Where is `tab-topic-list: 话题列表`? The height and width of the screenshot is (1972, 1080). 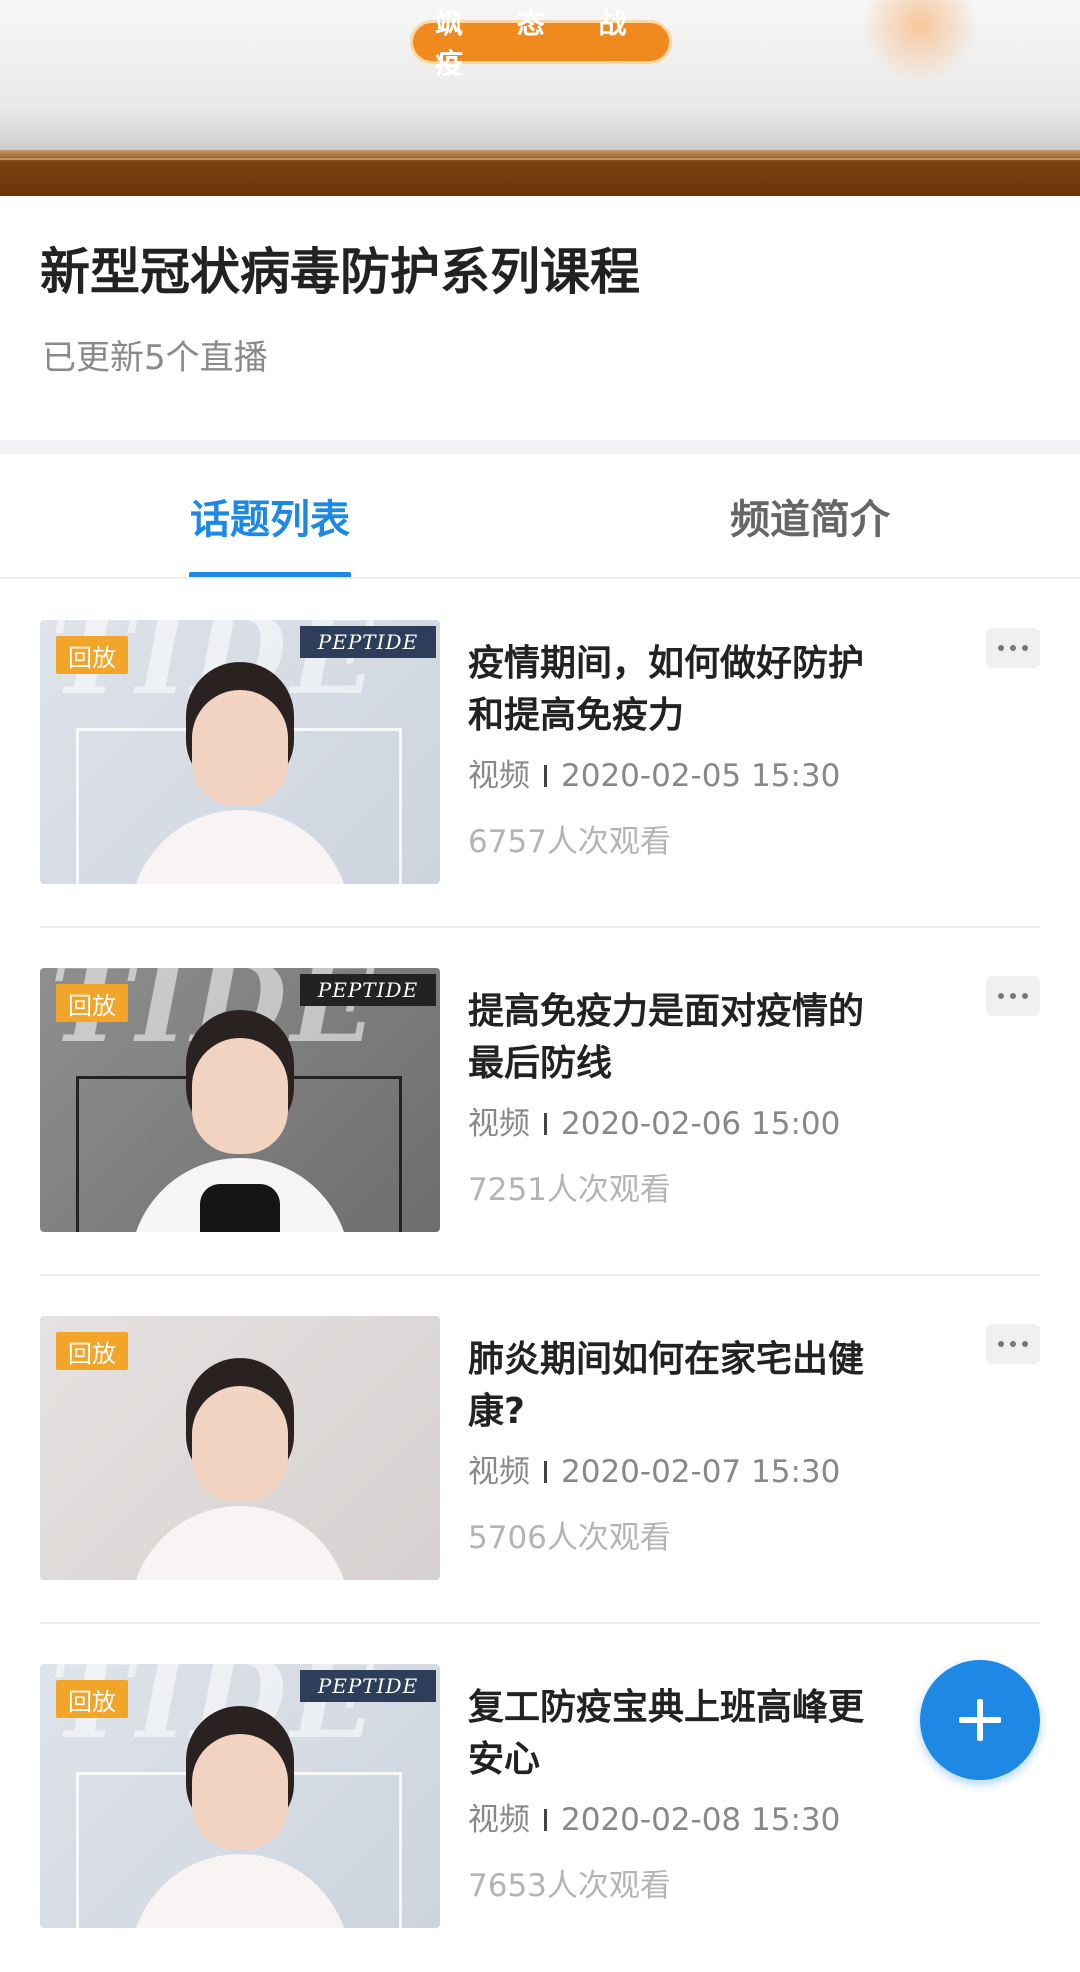
tab-topic-list: 话题列表 is located at coordinates (270, 516).